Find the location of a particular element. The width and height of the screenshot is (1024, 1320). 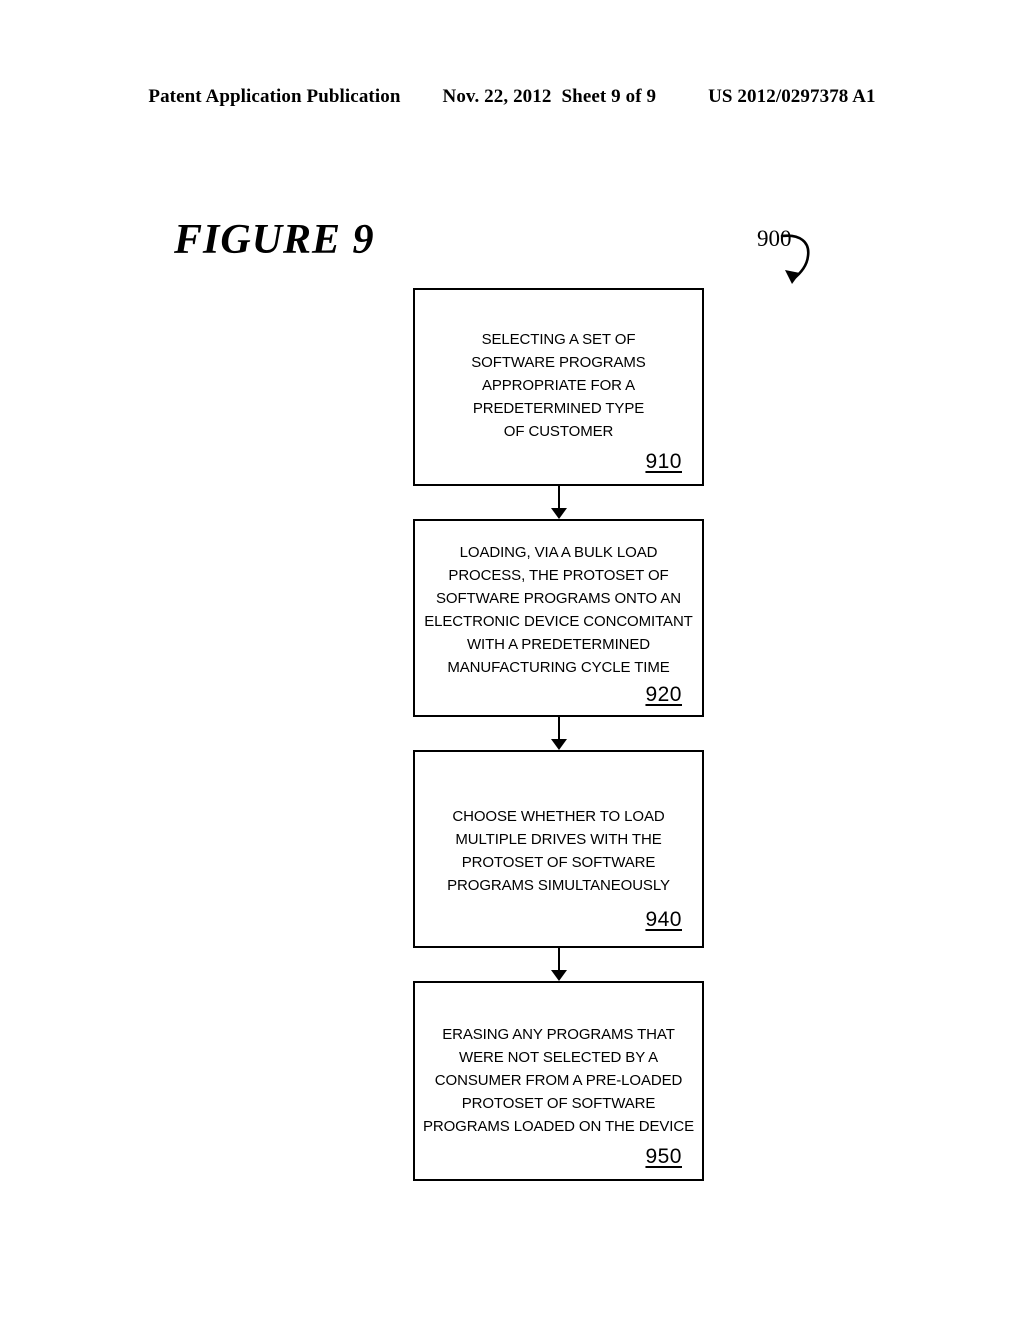

flowchart-node-940-line-4: PROGRAMS SIMULTANEOUSLY is located at coordinates (558, 885).